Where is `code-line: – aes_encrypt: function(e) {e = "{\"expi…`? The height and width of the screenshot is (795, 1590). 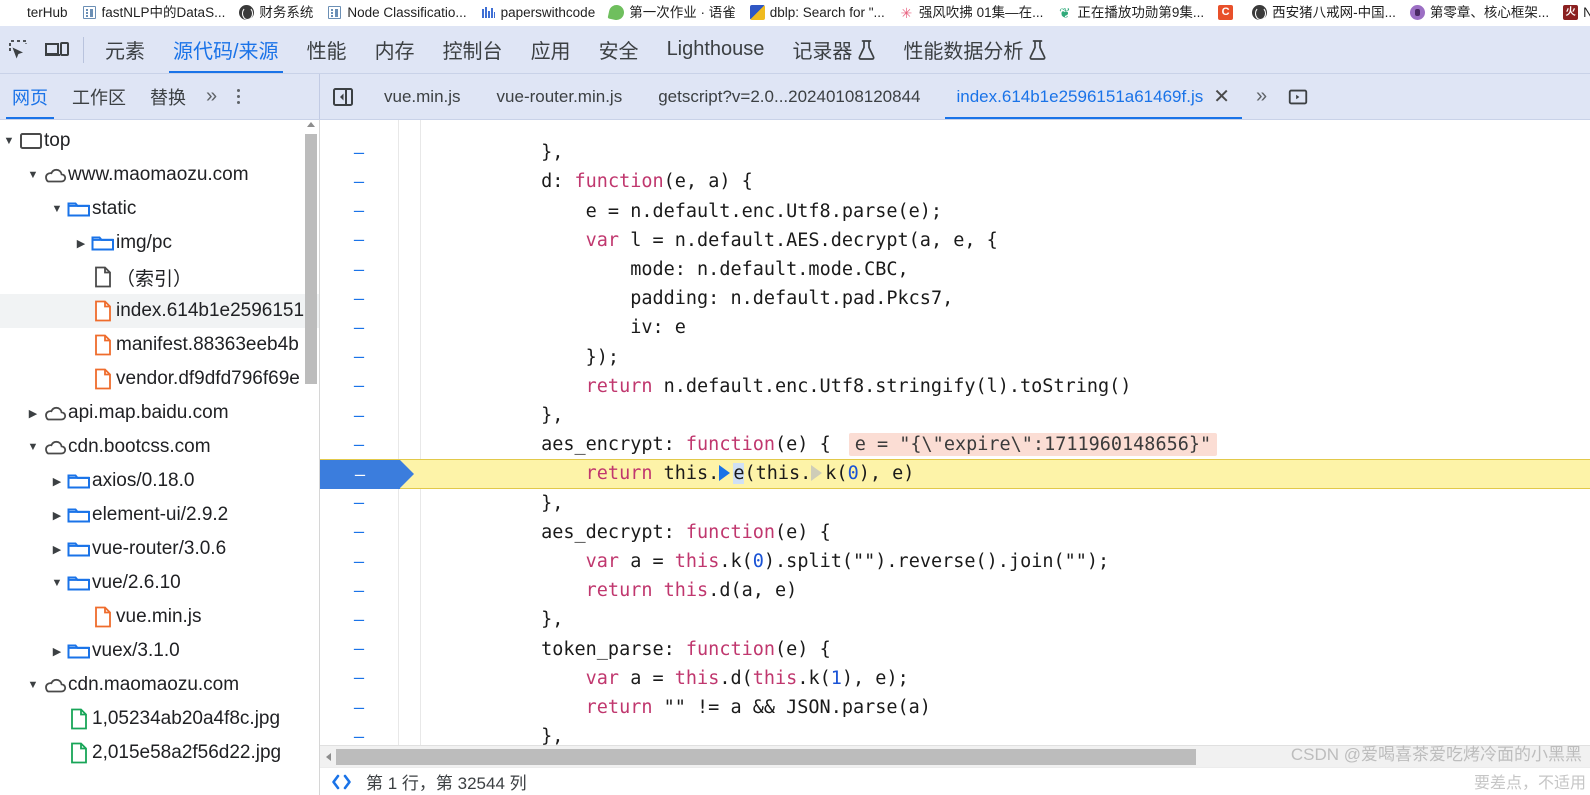
code-line: – aes_encrypt: function(e) {e = "{\"expi… is located at coordinates (955, 444).